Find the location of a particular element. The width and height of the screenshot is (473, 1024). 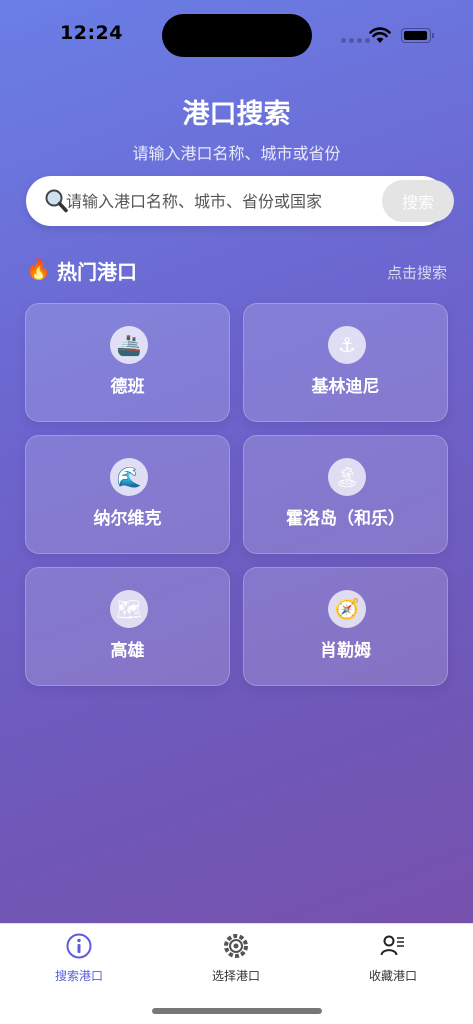

battery-icon is located at coordinates (417, 35).